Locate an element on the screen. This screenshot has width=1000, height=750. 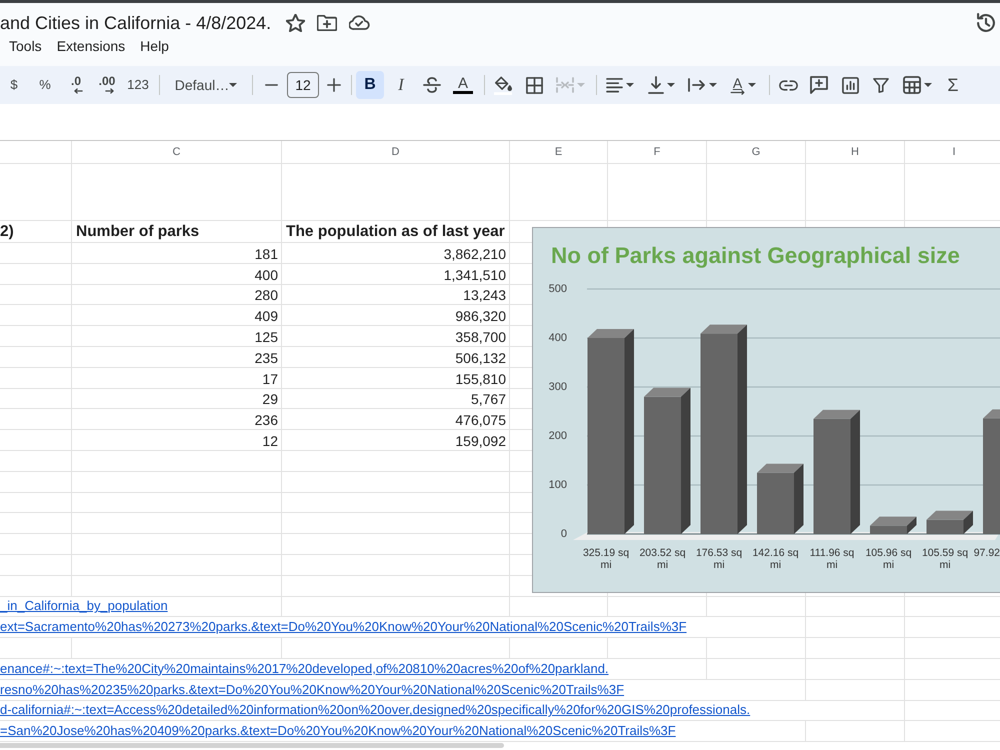
arrow-left-icon is located at coordinates (78, 91).